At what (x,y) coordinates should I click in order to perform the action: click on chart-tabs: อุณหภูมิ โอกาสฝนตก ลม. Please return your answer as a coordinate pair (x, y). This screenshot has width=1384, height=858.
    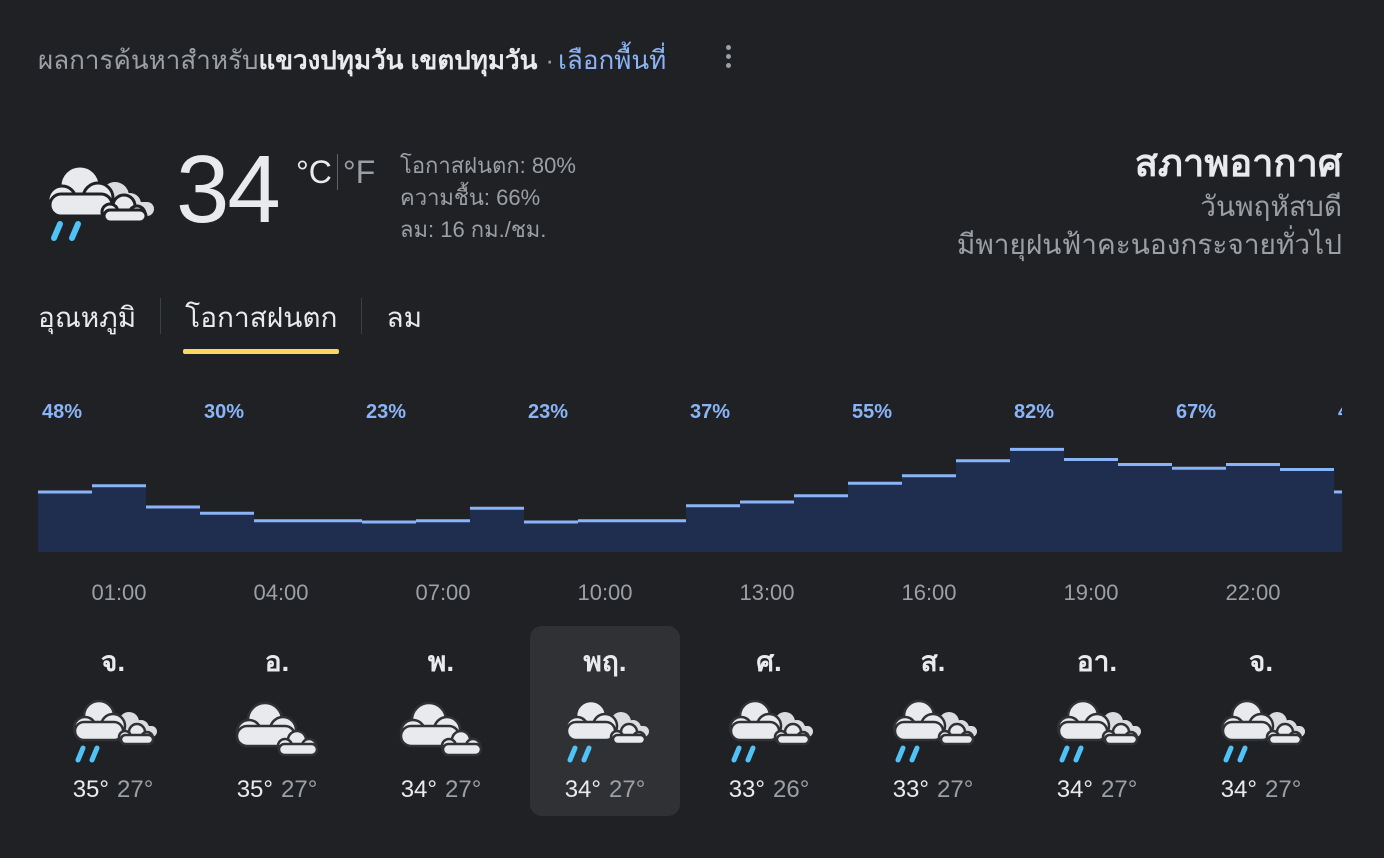
    Looking at the image, I should click on (230, 323).